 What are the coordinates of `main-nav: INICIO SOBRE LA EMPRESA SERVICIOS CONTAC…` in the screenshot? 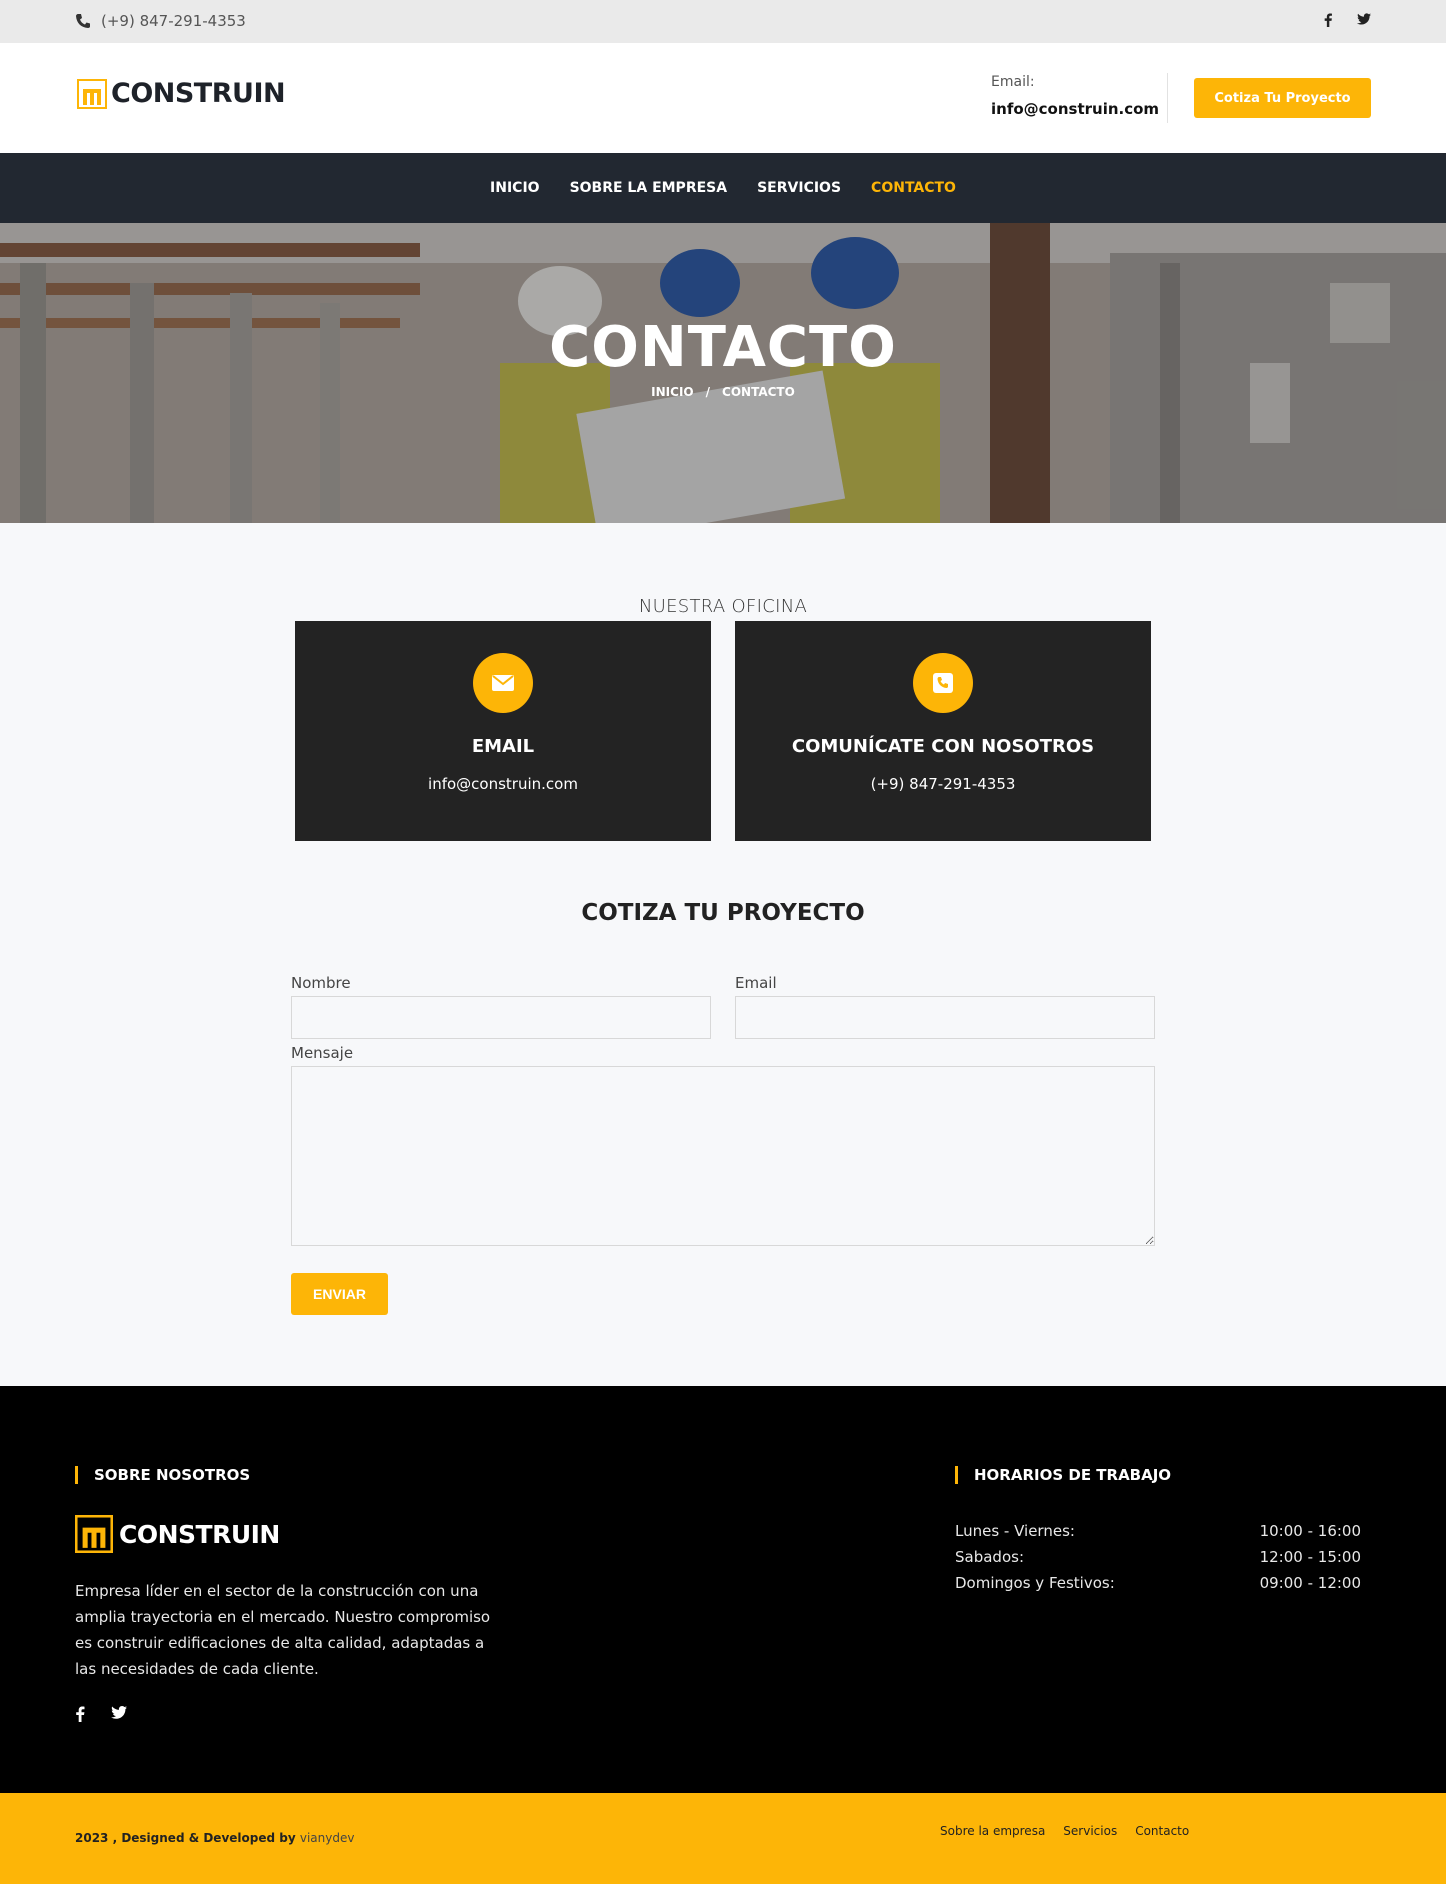 It's located at (723, 188).